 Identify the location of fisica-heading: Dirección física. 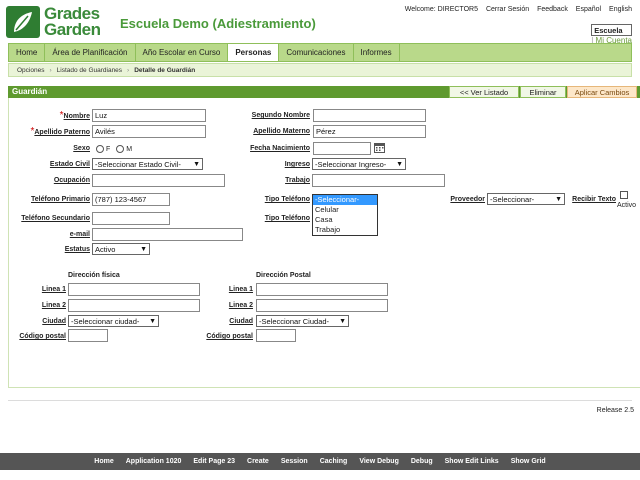
(94, 275).